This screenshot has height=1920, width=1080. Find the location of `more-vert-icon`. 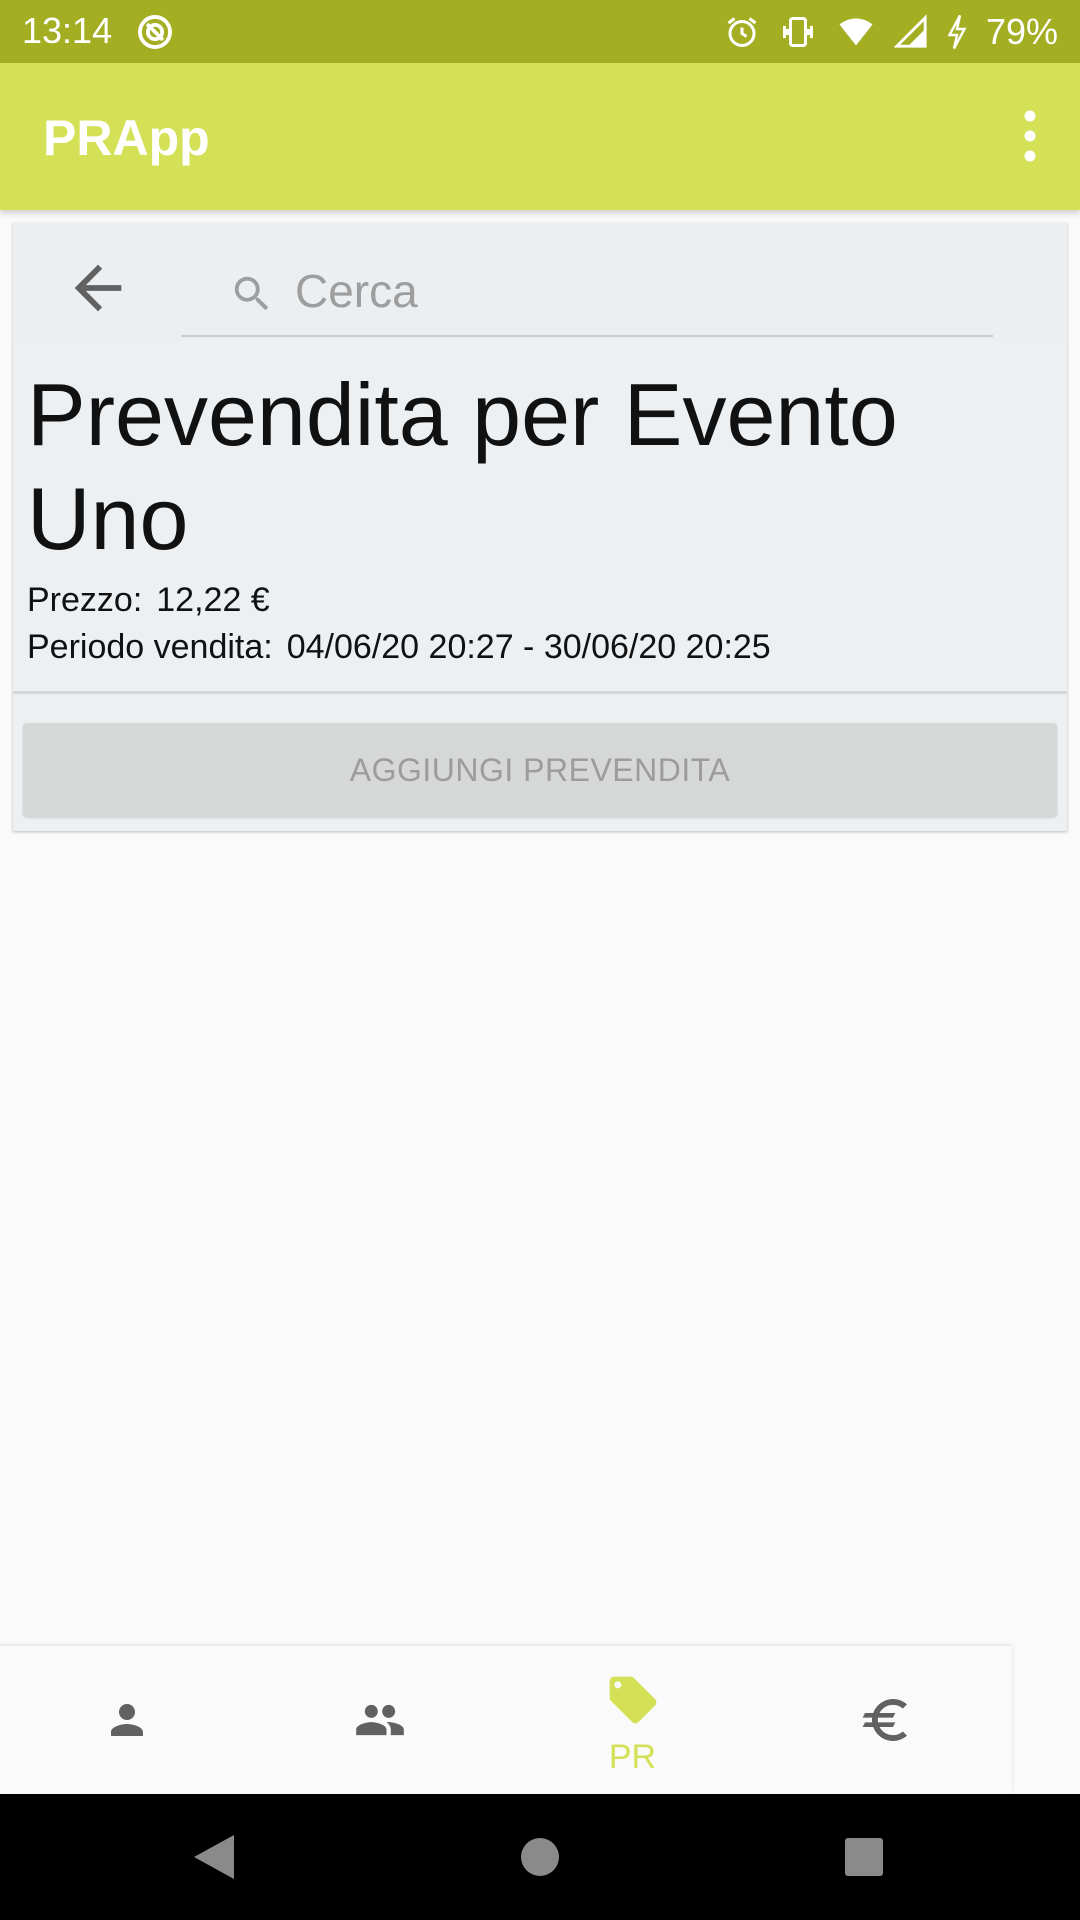

more-vert-icon is located at coordinates (1030, 136).